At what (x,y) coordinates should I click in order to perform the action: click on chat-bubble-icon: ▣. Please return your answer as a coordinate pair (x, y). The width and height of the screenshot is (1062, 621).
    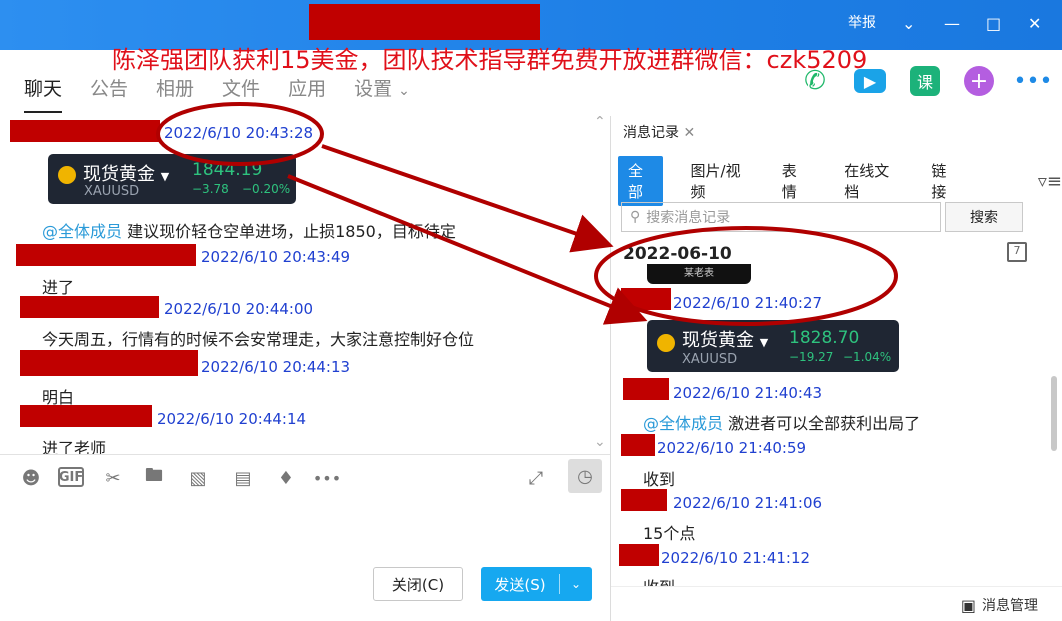
    Looking at the image, I should click on (968, 605).